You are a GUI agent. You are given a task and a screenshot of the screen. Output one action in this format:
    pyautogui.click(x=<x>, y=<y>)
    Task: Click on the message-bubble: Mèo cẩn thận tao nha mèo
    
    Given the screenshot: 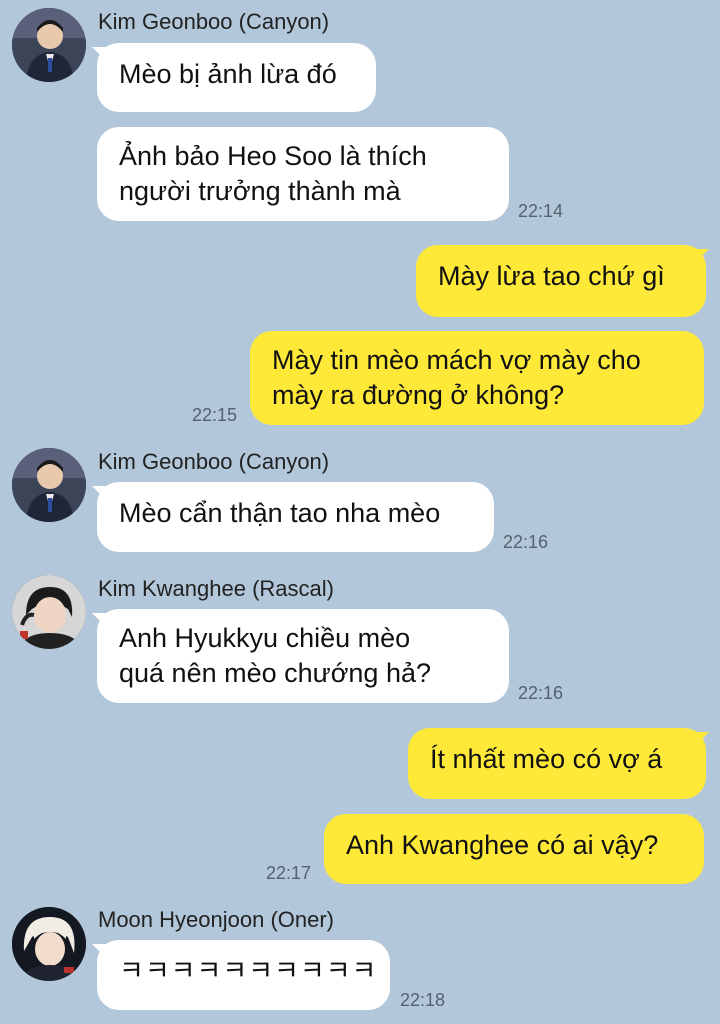 What is the action you would take?
    pyautogui.click(x=295, y=517)
    